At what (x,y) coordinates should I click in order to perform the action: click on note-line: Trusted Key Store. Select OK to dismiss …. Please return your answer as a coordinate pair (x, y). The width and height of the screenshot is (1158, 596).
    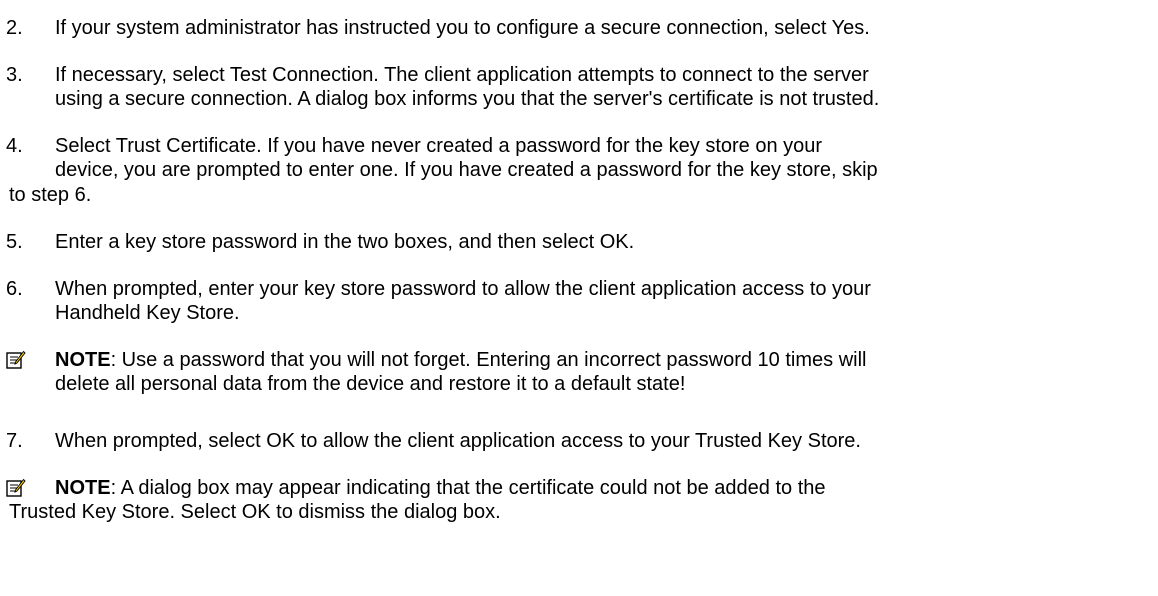
    Looking at the image, I should click on (255, 512).